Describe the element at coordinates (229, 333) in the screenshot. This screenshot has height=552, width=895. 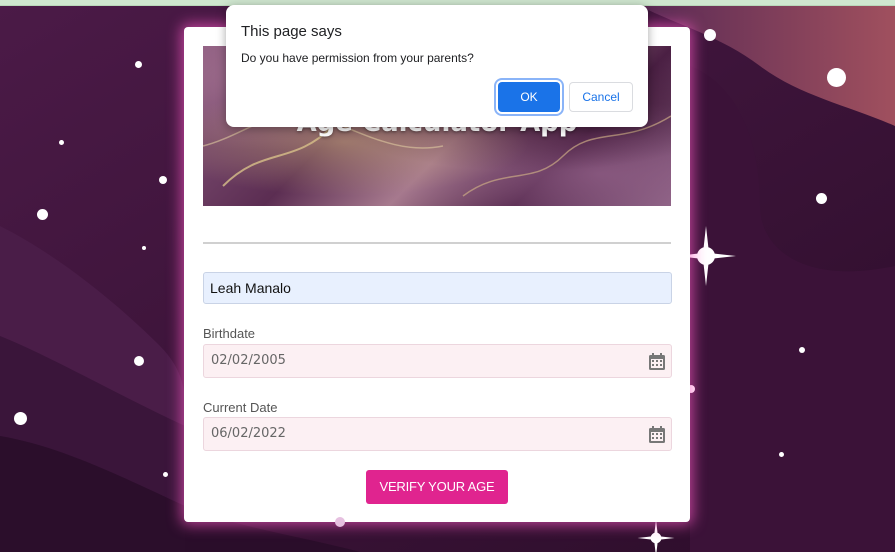
I see `birthdate-label: Birthdate` at that location.